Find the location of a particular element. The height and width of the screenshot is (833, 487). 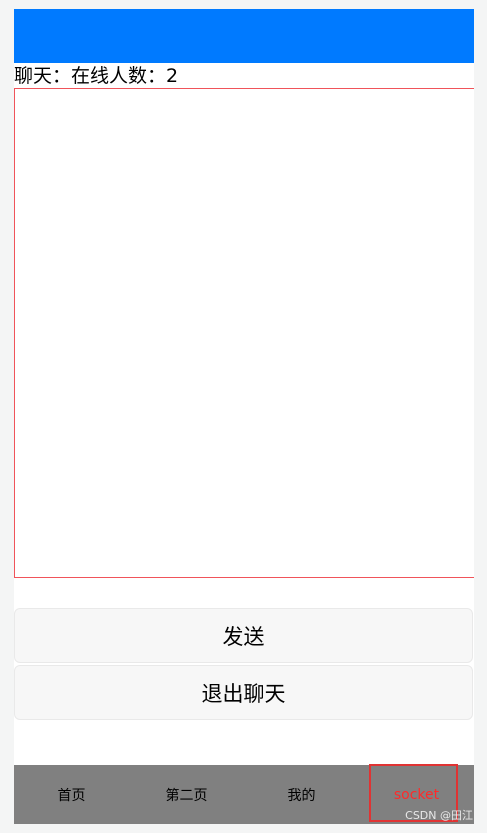

chat-online-count: 聊天：在线人数：2 is located at coordinates (96, 76).